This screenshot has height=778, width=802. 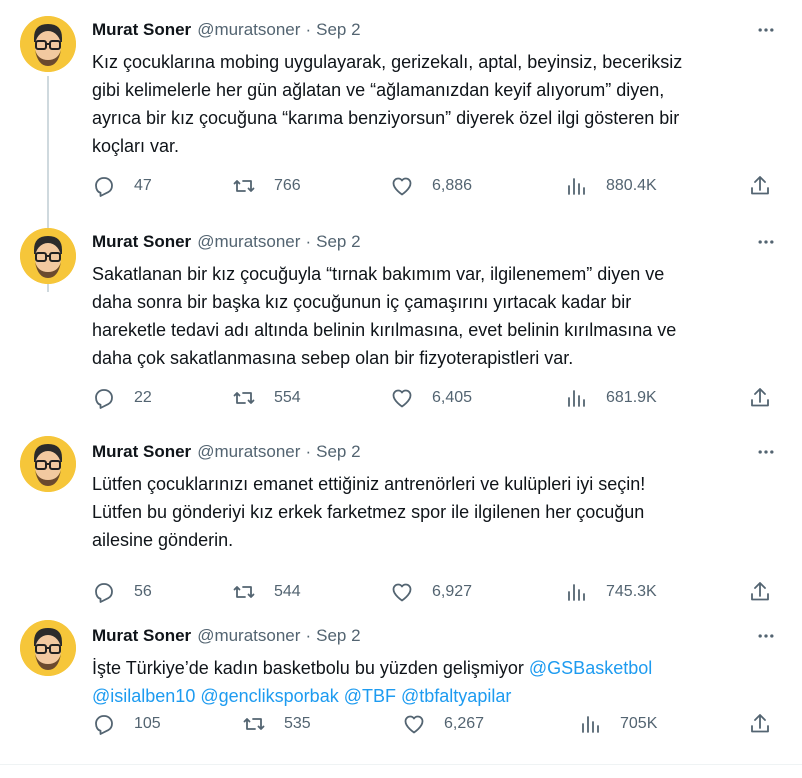 I want to click on mention-link: @TBF, so click(x=370, y=696).